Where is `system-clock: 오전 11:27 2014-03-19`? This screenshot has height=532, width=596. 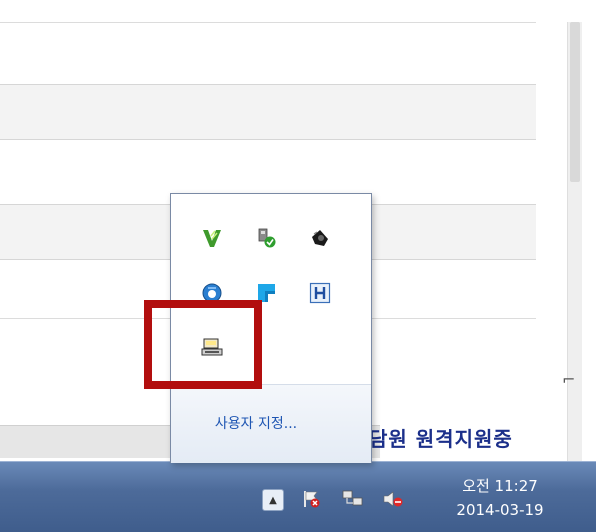
system-clock: 오전 11:27 2014-03-19 is located at coordinates (500, 498).